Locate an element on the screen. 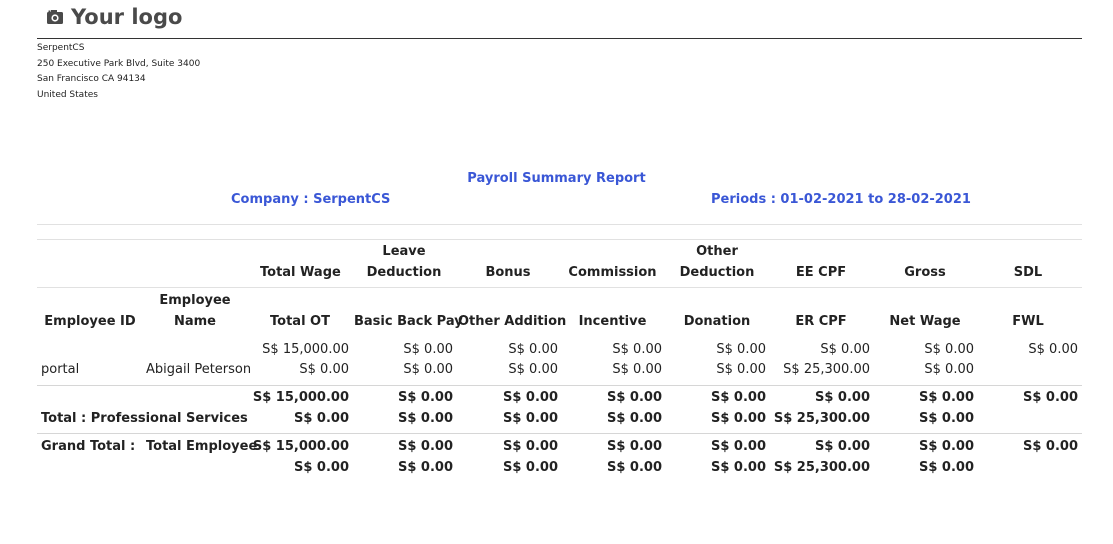 This screenshot has height=544, width=1113. col-donation: Donation is located at coordinates (717, 321).